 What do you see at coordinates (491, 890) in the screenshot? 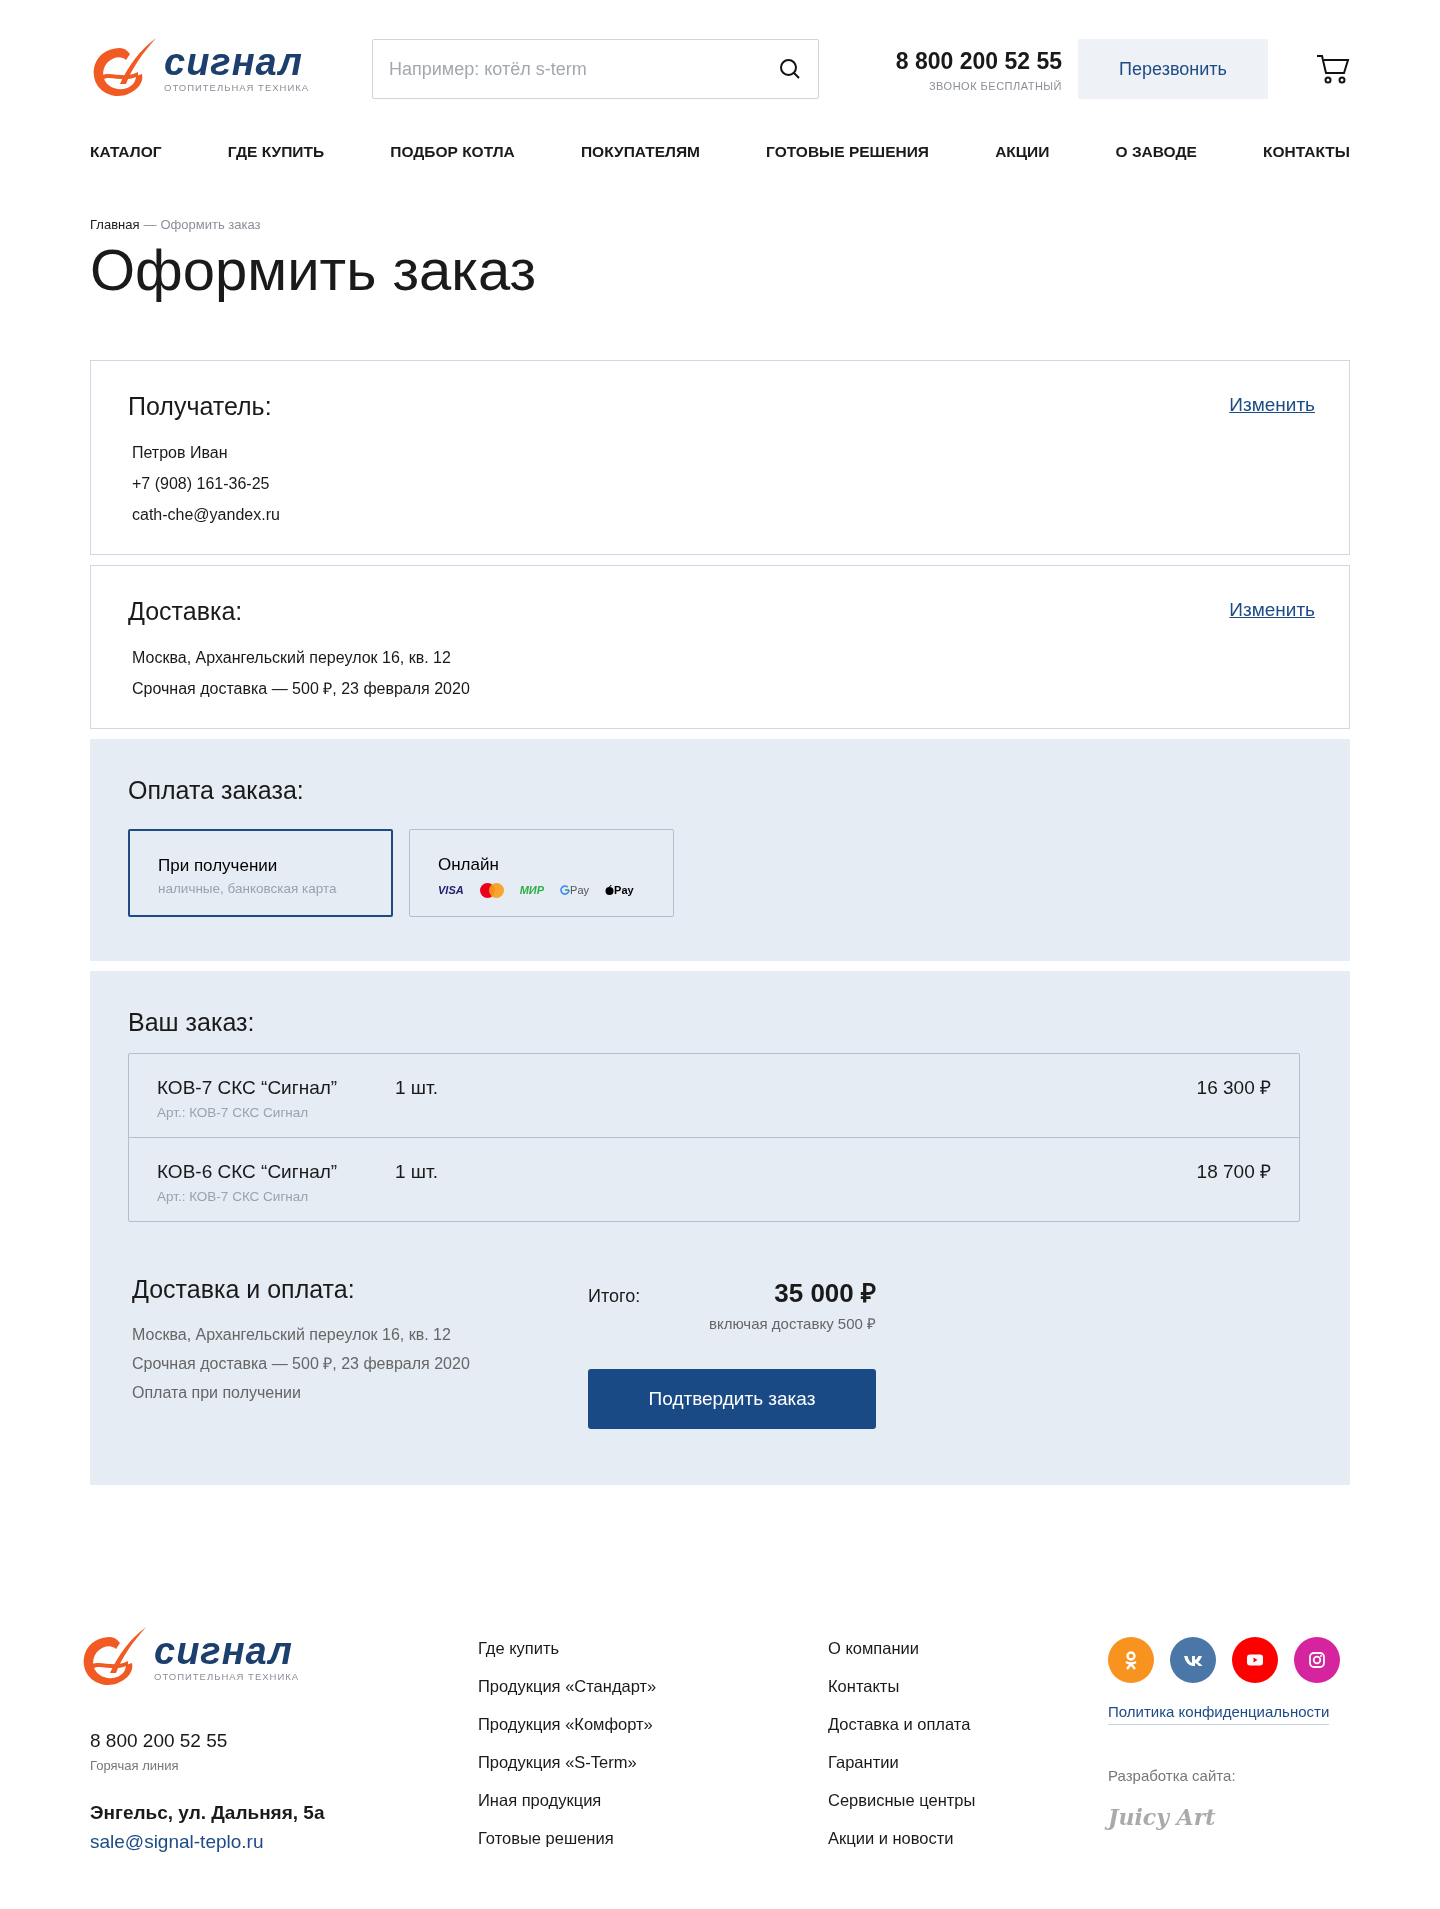
I see `mastercard-icon` at bounding box center [491, 890].